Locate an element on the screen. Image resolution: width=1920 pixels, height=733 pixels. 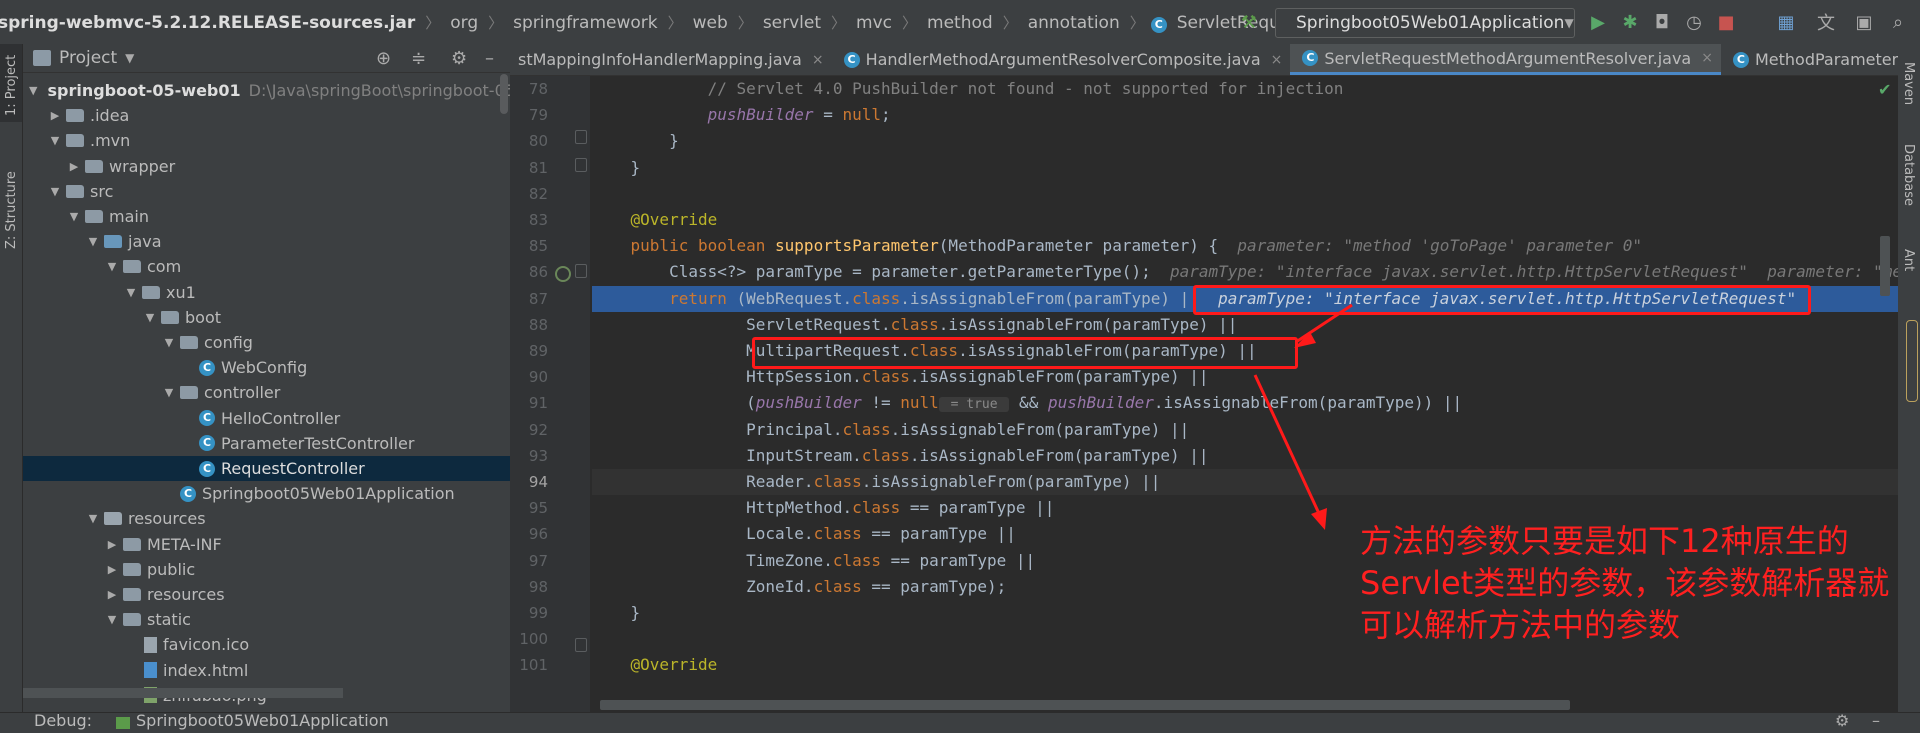
arrowhead-lower is located at coordinates (1319, 519).